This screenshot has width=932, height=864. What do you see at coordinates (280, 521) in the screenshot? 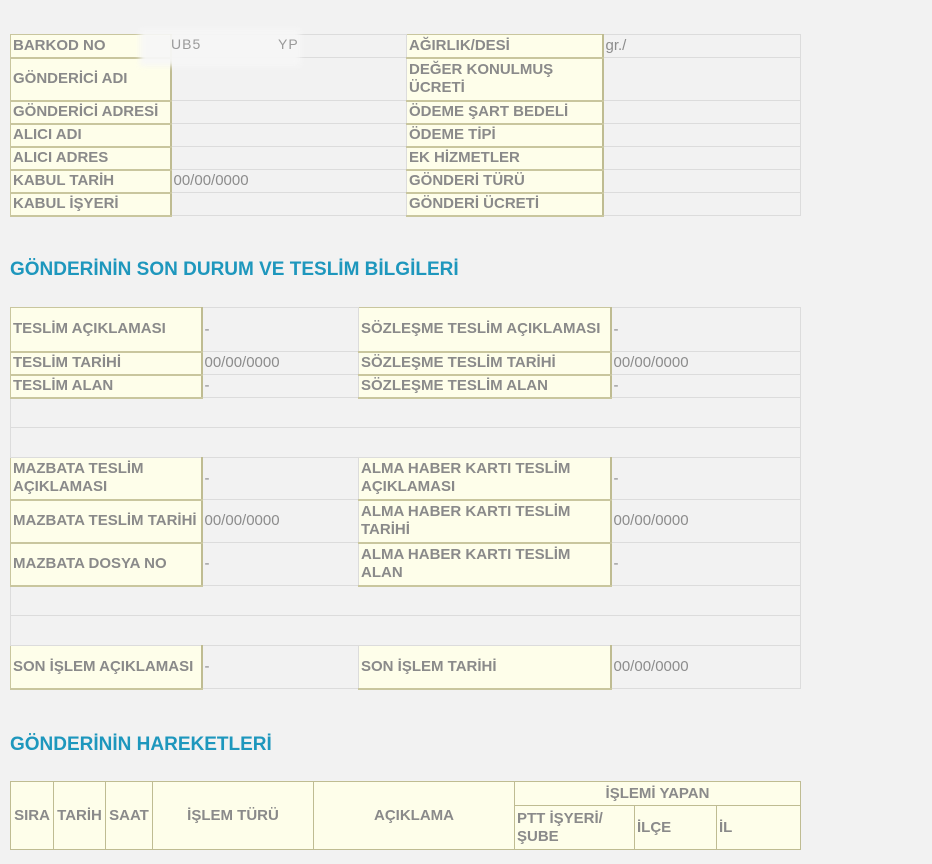
I see `mazbata-date-value: 00/00/0000` at bounding box center [280, 521].